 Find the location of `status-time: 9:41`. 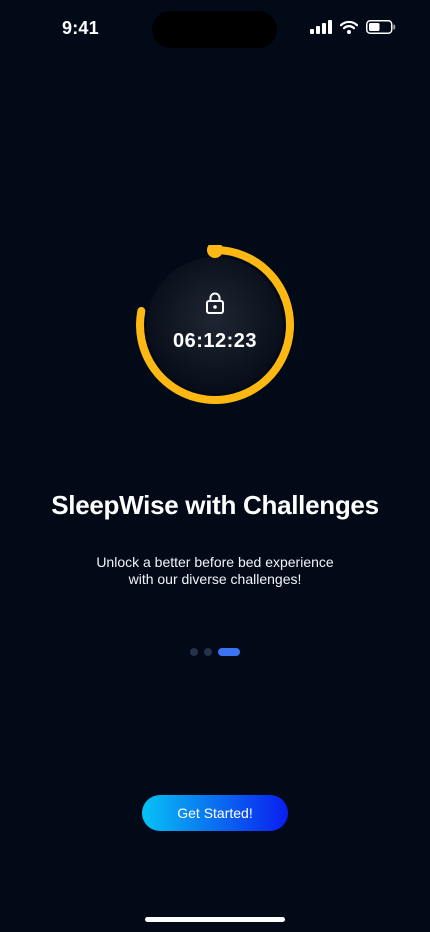

status-time: 9:41 is located at coordinates (80, 28).